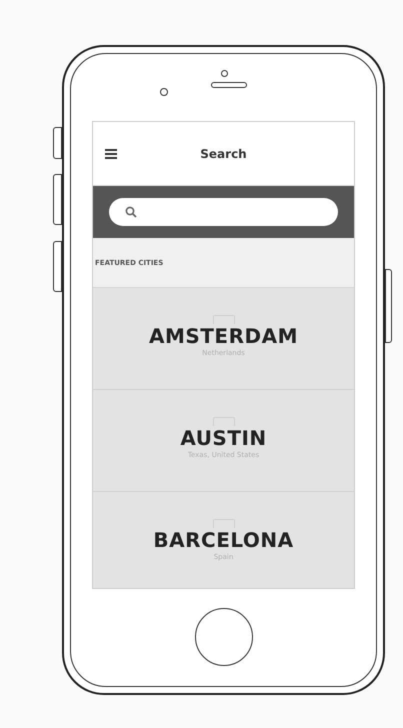  Describe the element at coordinates (223, 637) in the screenshot. I see `home-button` at that location.